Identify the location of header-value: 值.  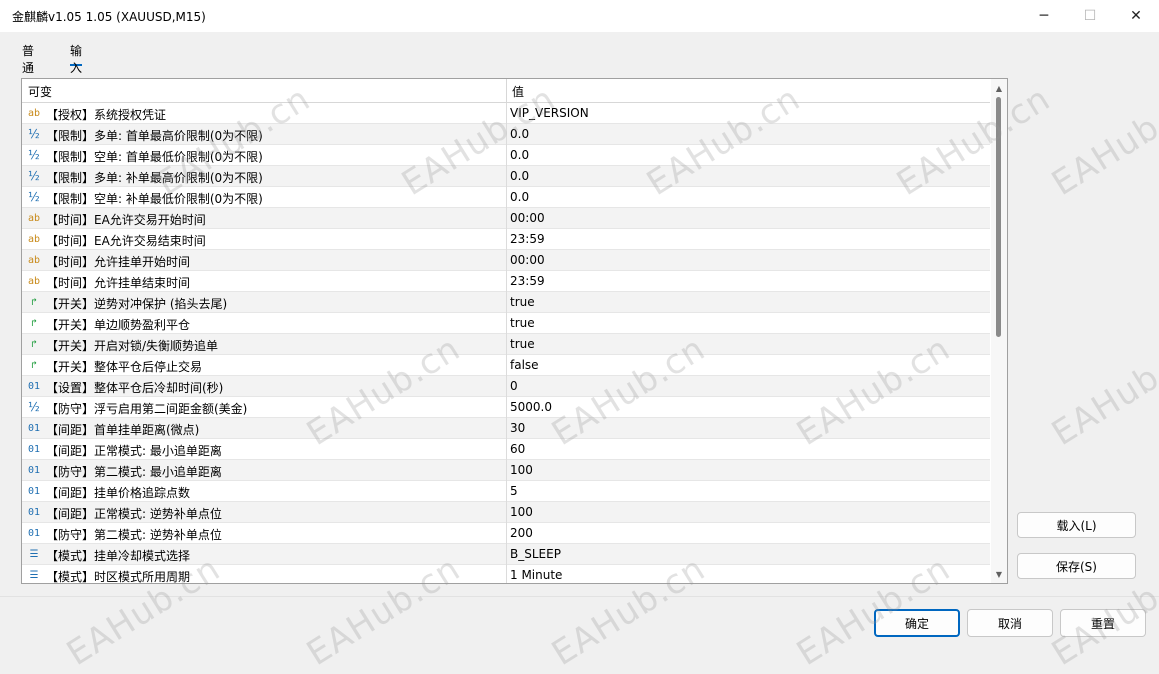
(518, 91).